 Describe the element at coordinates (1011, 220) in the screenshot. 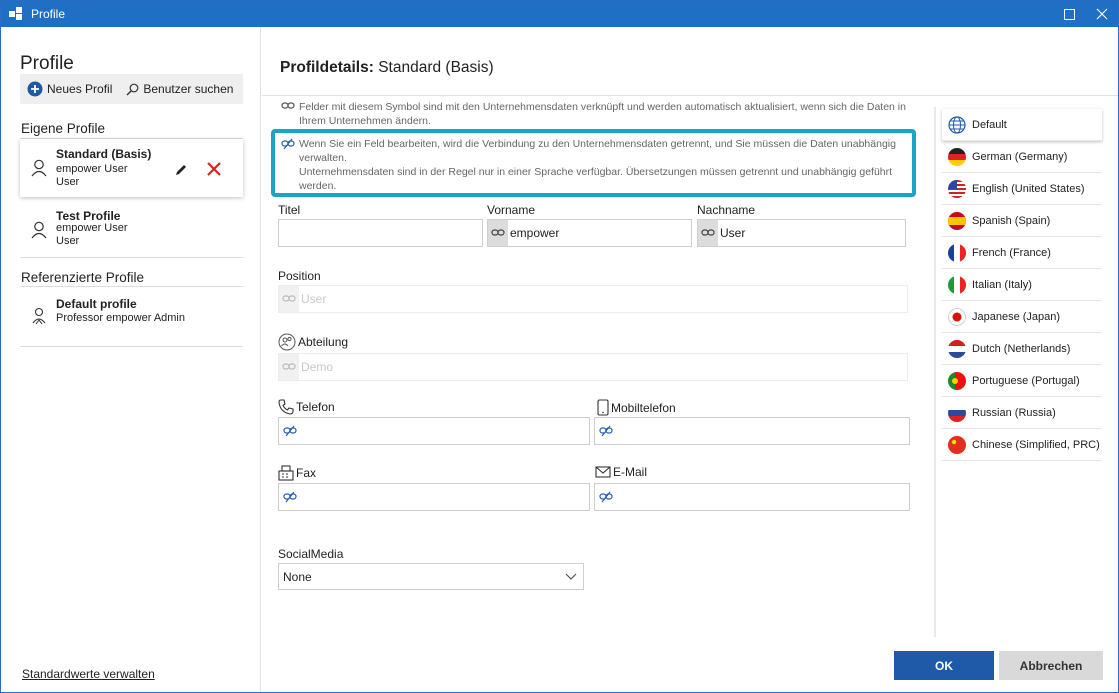

I see `language-label: Spanish (Spain)` at that location.